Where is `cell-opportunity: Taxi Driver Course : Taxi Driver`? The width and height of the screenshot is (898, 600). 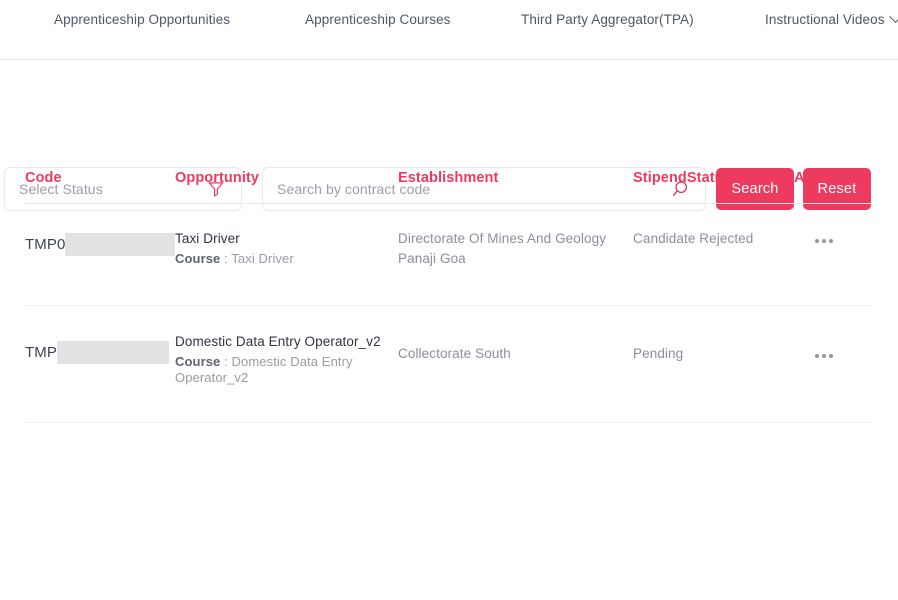
cell-opportunity: Taxi Driver Course : Taxi Driver is located at coordinates (282, 248).